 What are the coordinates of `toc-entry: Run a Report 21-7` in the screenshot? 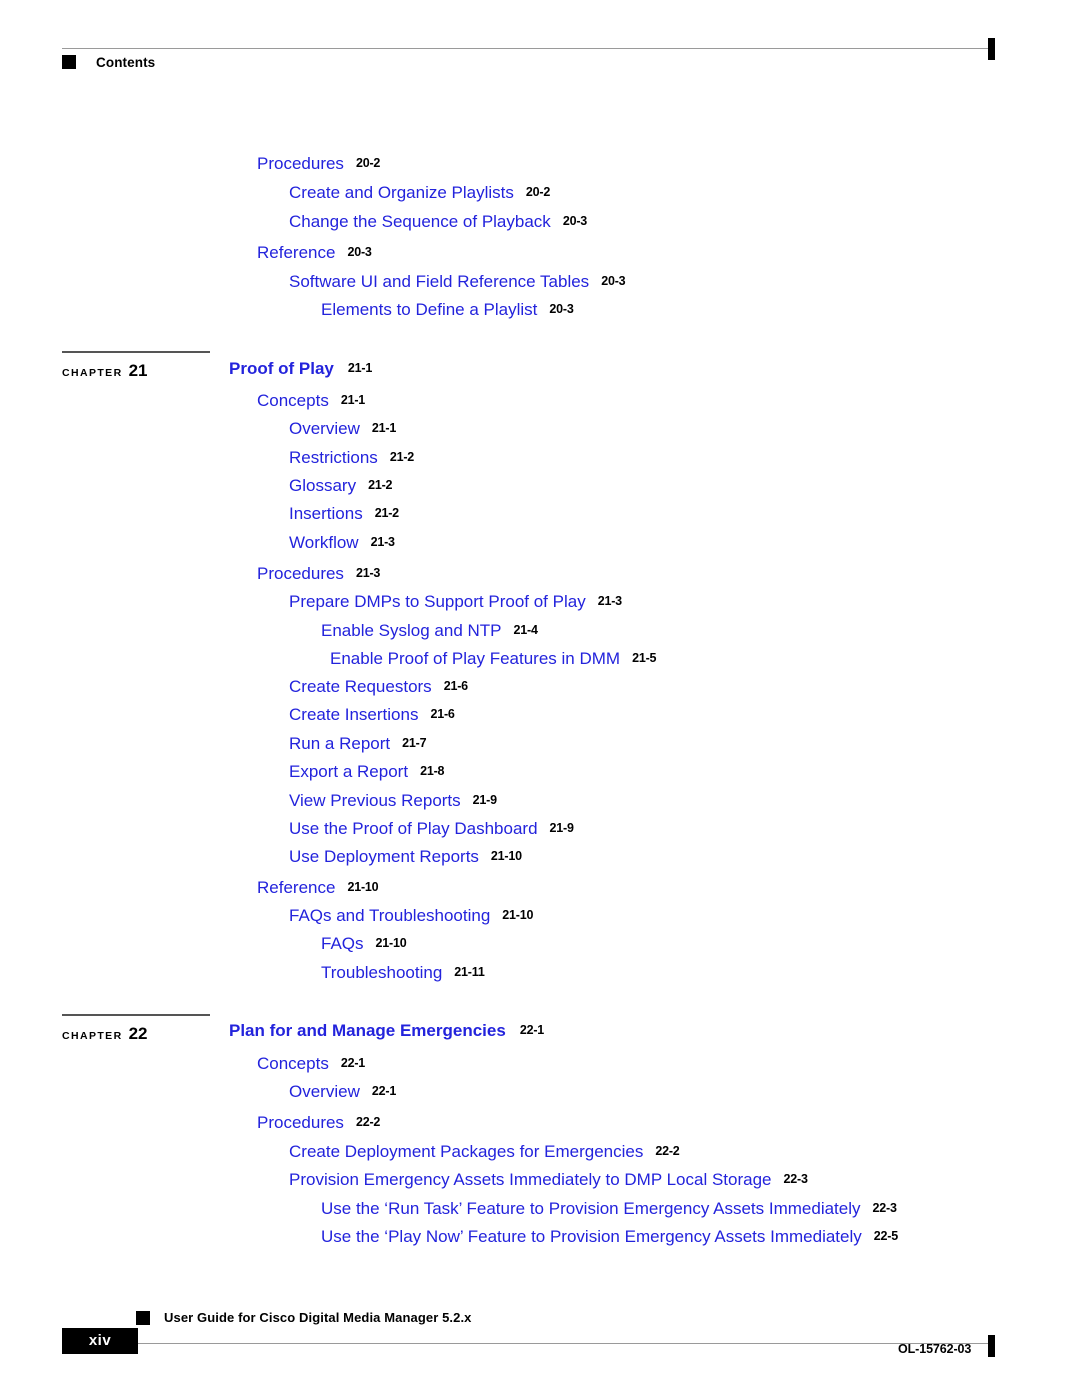 It's located at (358, 743).